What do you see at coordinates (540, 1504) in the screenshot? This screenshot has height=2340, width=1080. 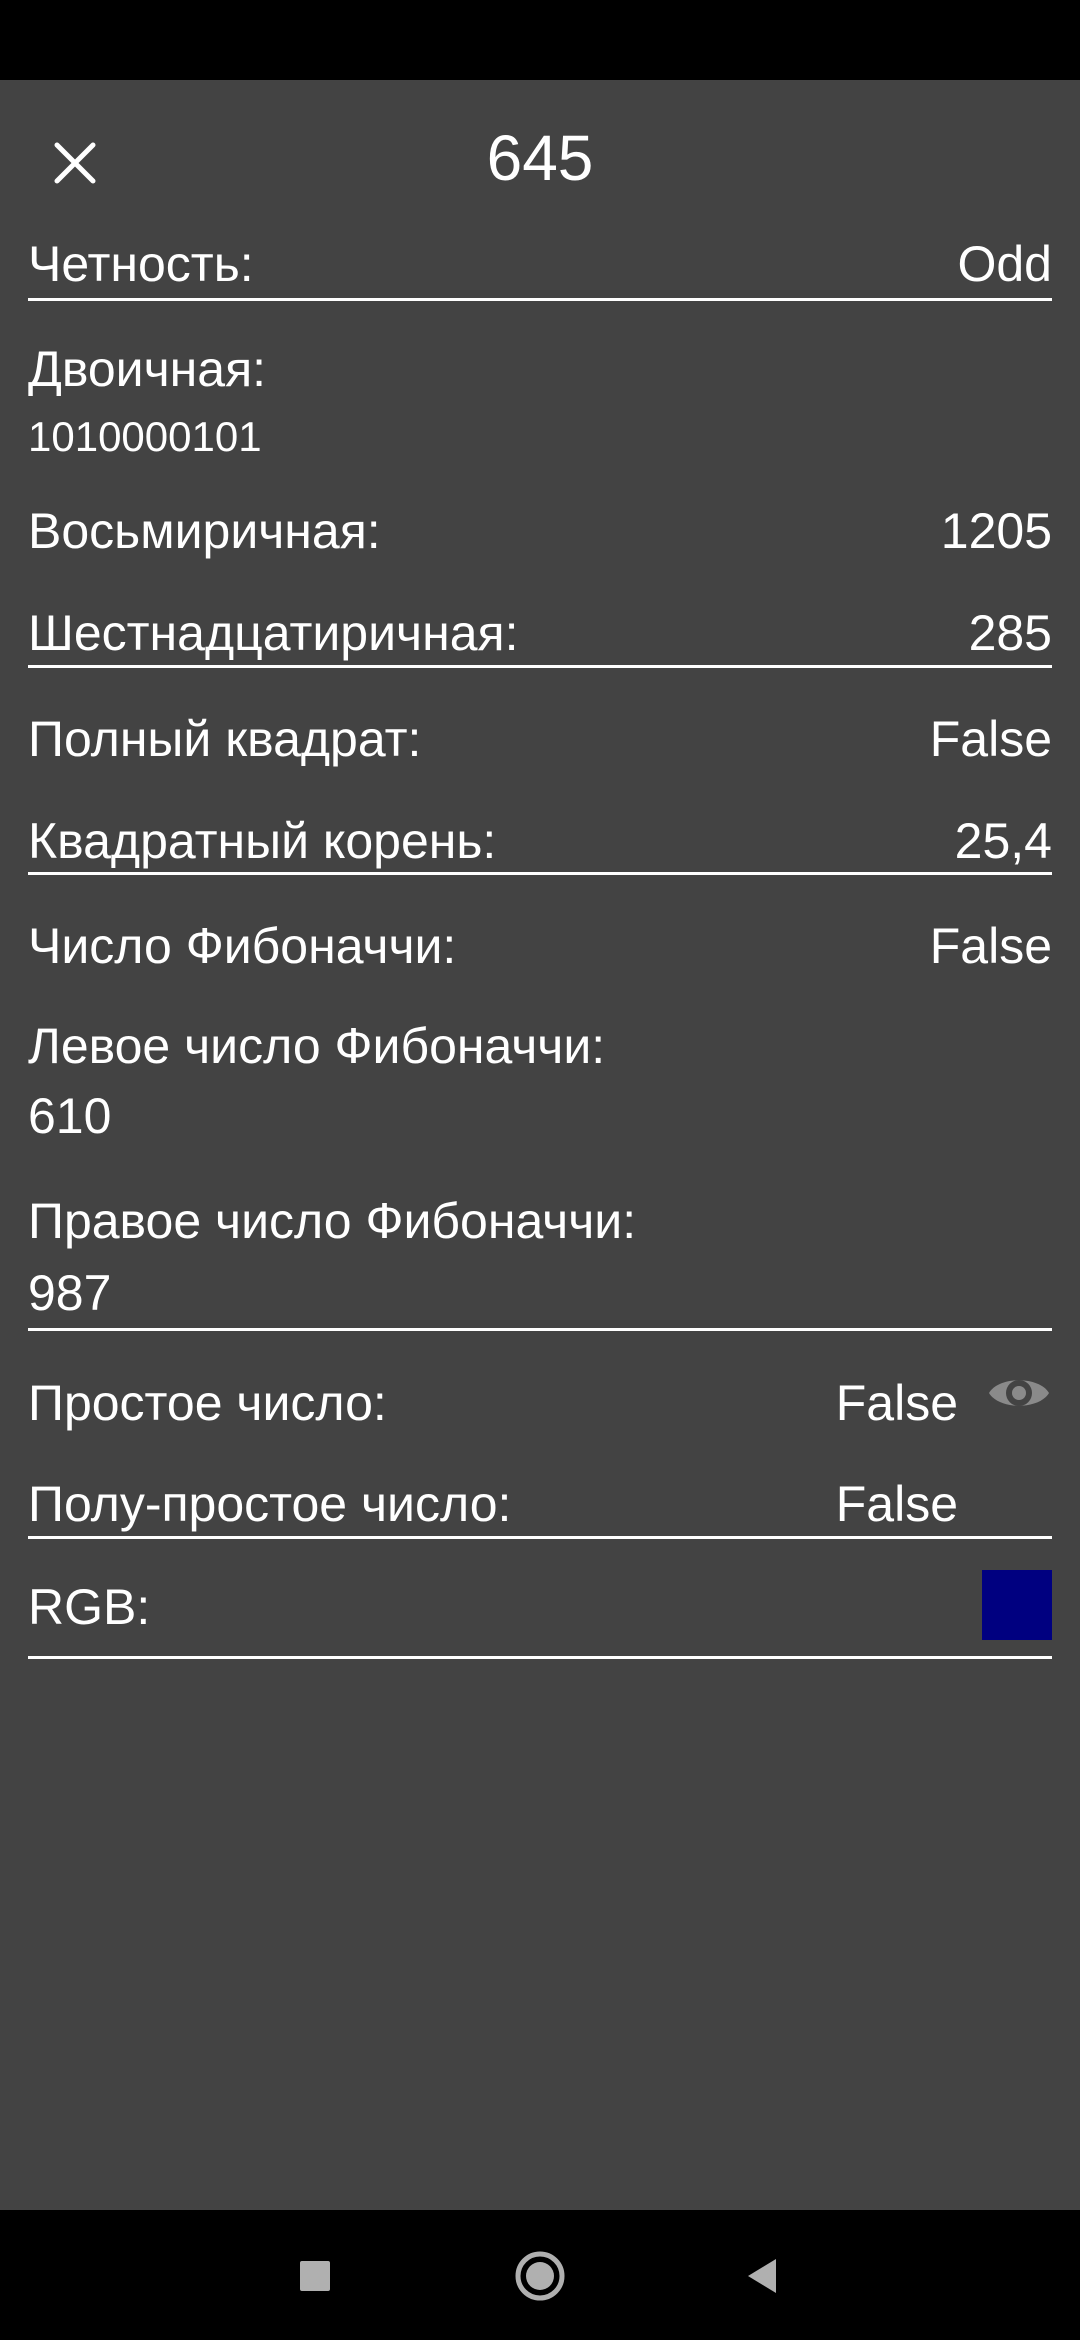 I see `semiprime-row: Полу-простое число: False` at bounding box center [540, 1504].